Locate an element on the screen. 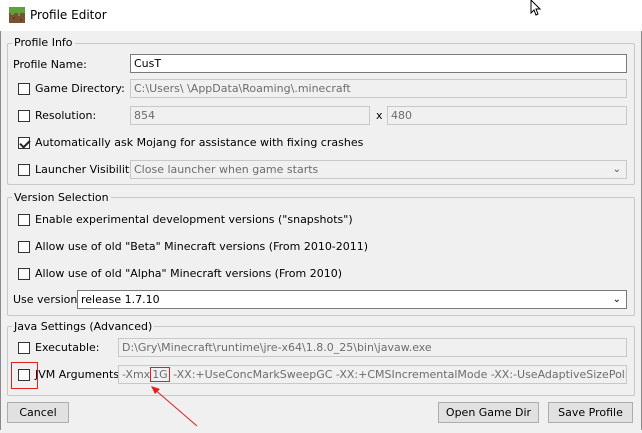  use-version-select: release 1.7.10 ⌄ is located at coordinates (352, 299).